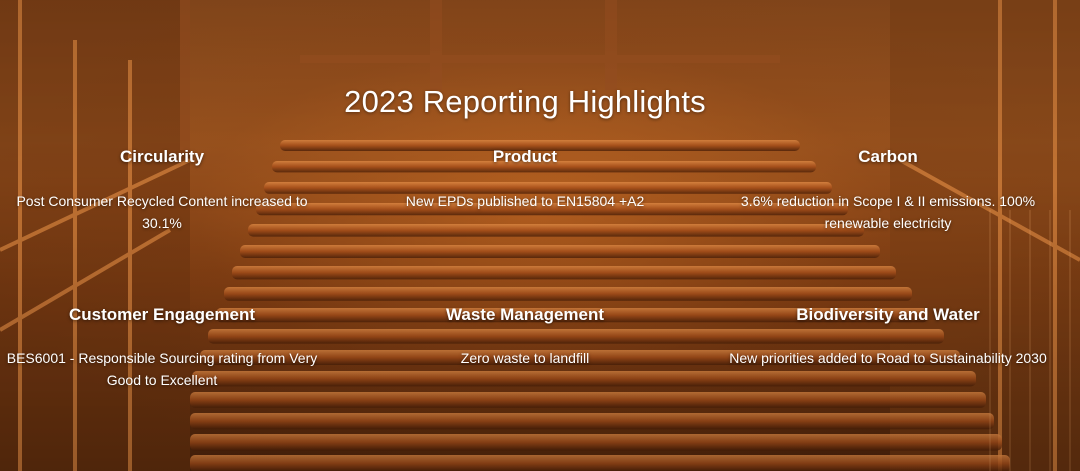 This screenshot has height=471, width=1080. What do you see at coordinates (525, 349) in the screenshot?
I see `highlight-waste-management: Waste Management Zero waste to landfill` at bounding box center [525, 349].